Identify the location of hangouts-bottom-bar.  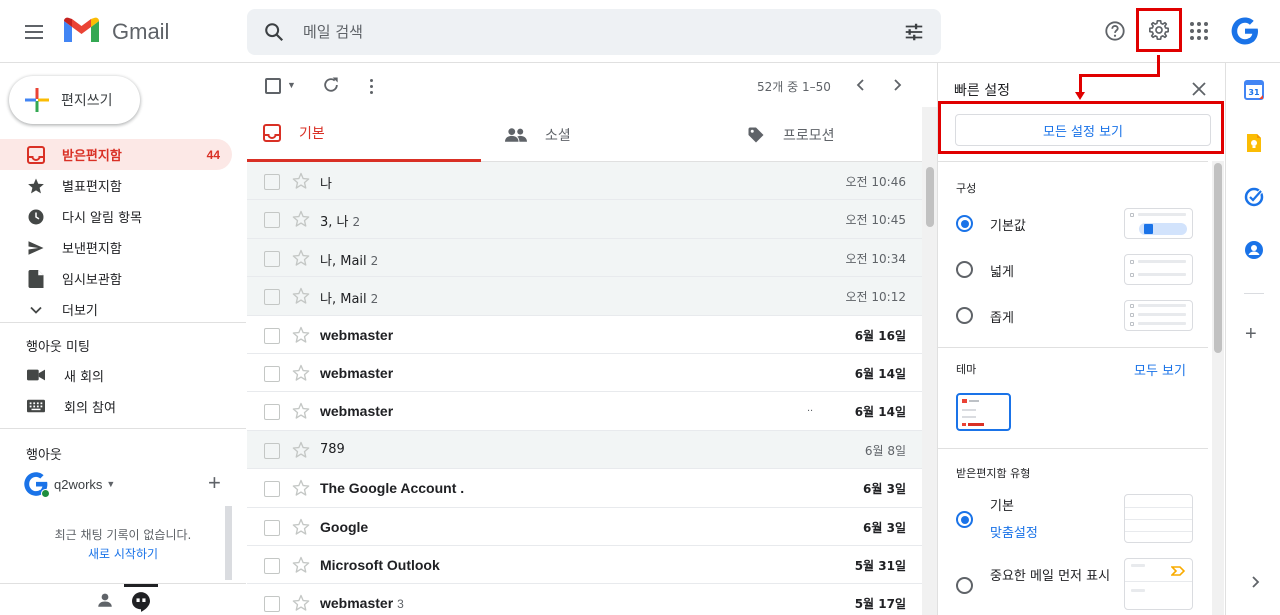
(123, 599).